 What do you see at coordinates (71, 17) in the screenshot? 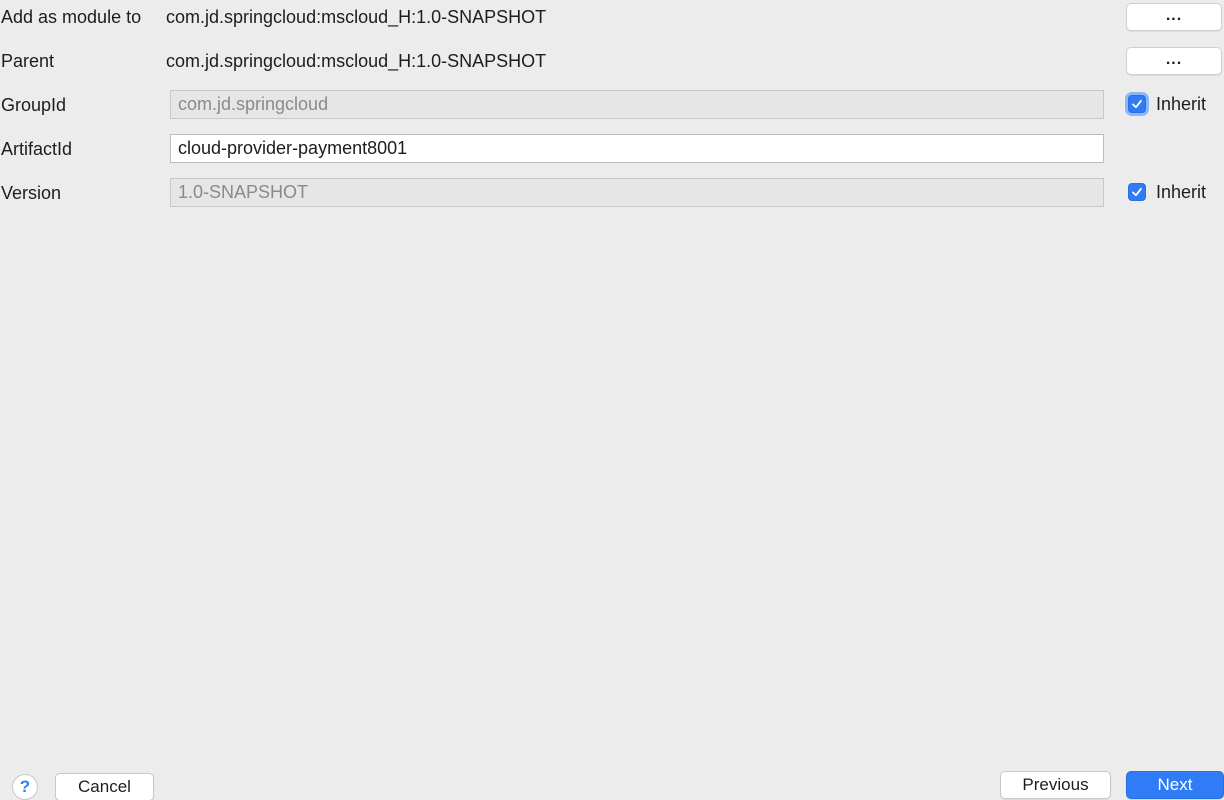
I see `add-as-module-label: Add as module to` at bounding box center [71, 17].